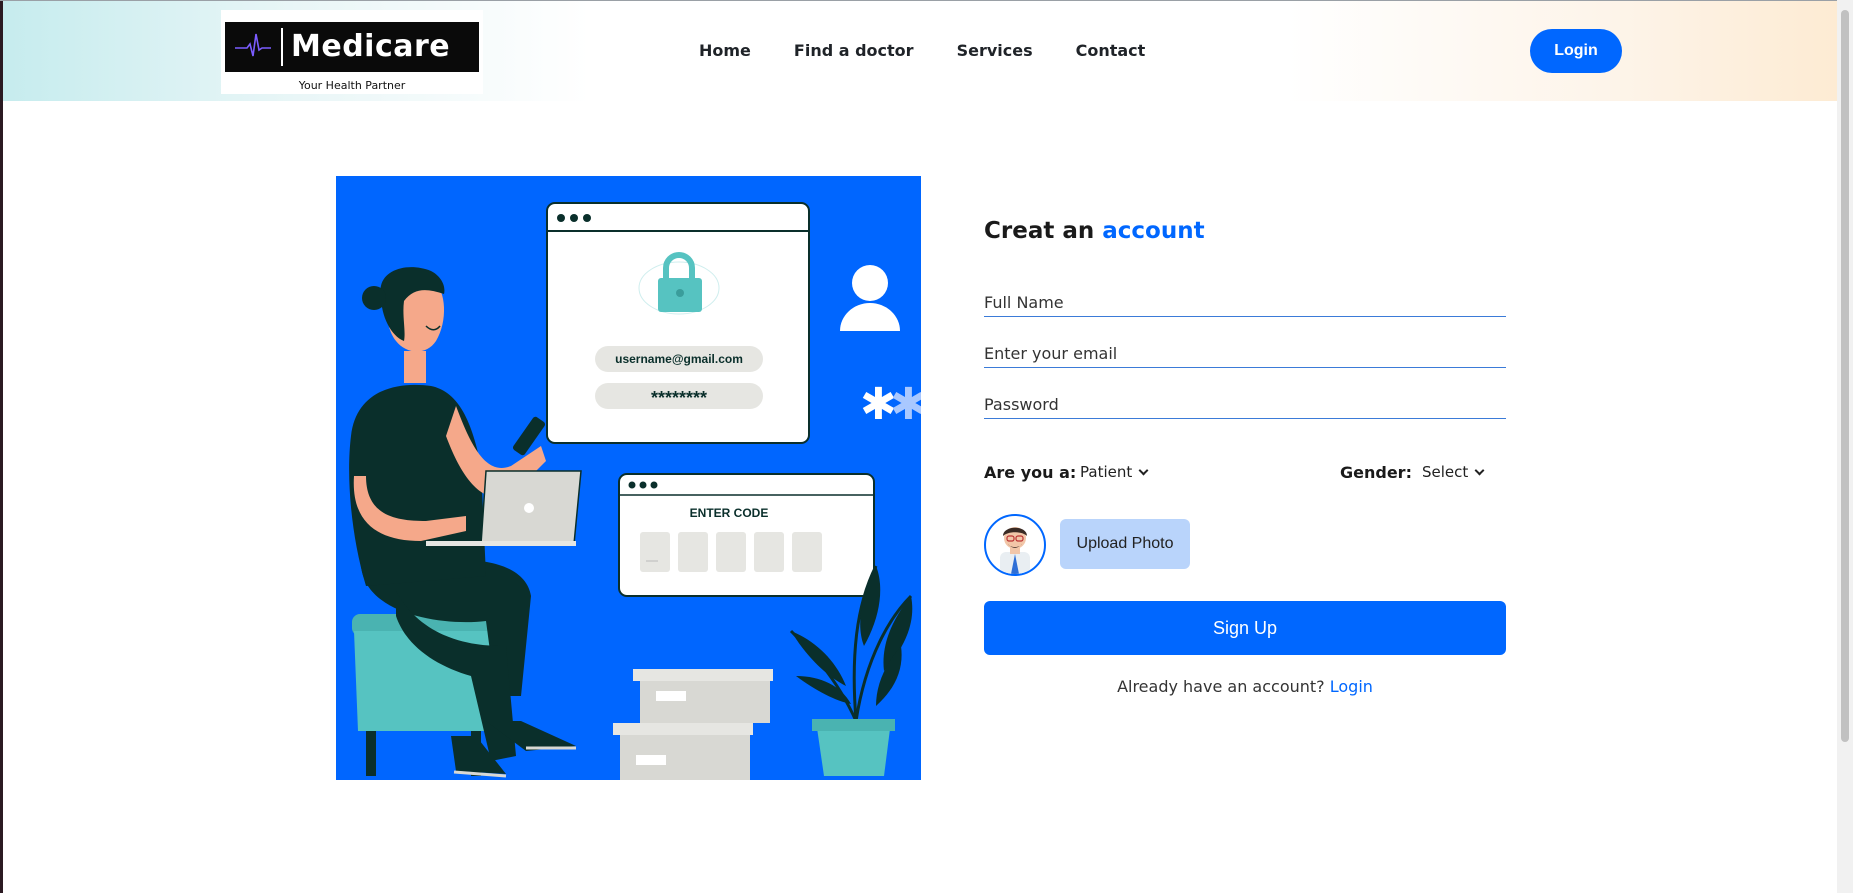 The height and width of the screenshot is (893, 1853). What do you see at coordinates (1245, 473) in the screenshot?
I see `role-gender-row: Are you a: Patient Gender: Select` at bounding box center [1245, 473].